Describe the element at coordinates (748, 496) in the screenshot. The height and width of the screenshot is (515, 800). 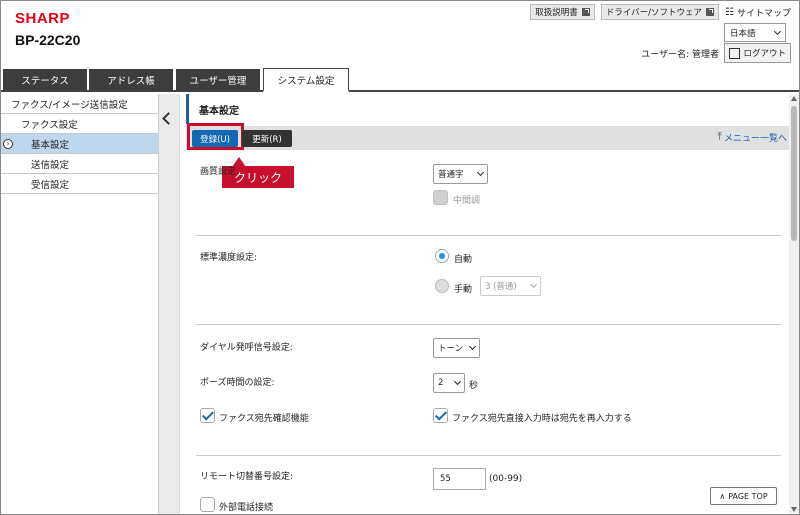
I see `page-top-label: PAGE TOP` at that location.